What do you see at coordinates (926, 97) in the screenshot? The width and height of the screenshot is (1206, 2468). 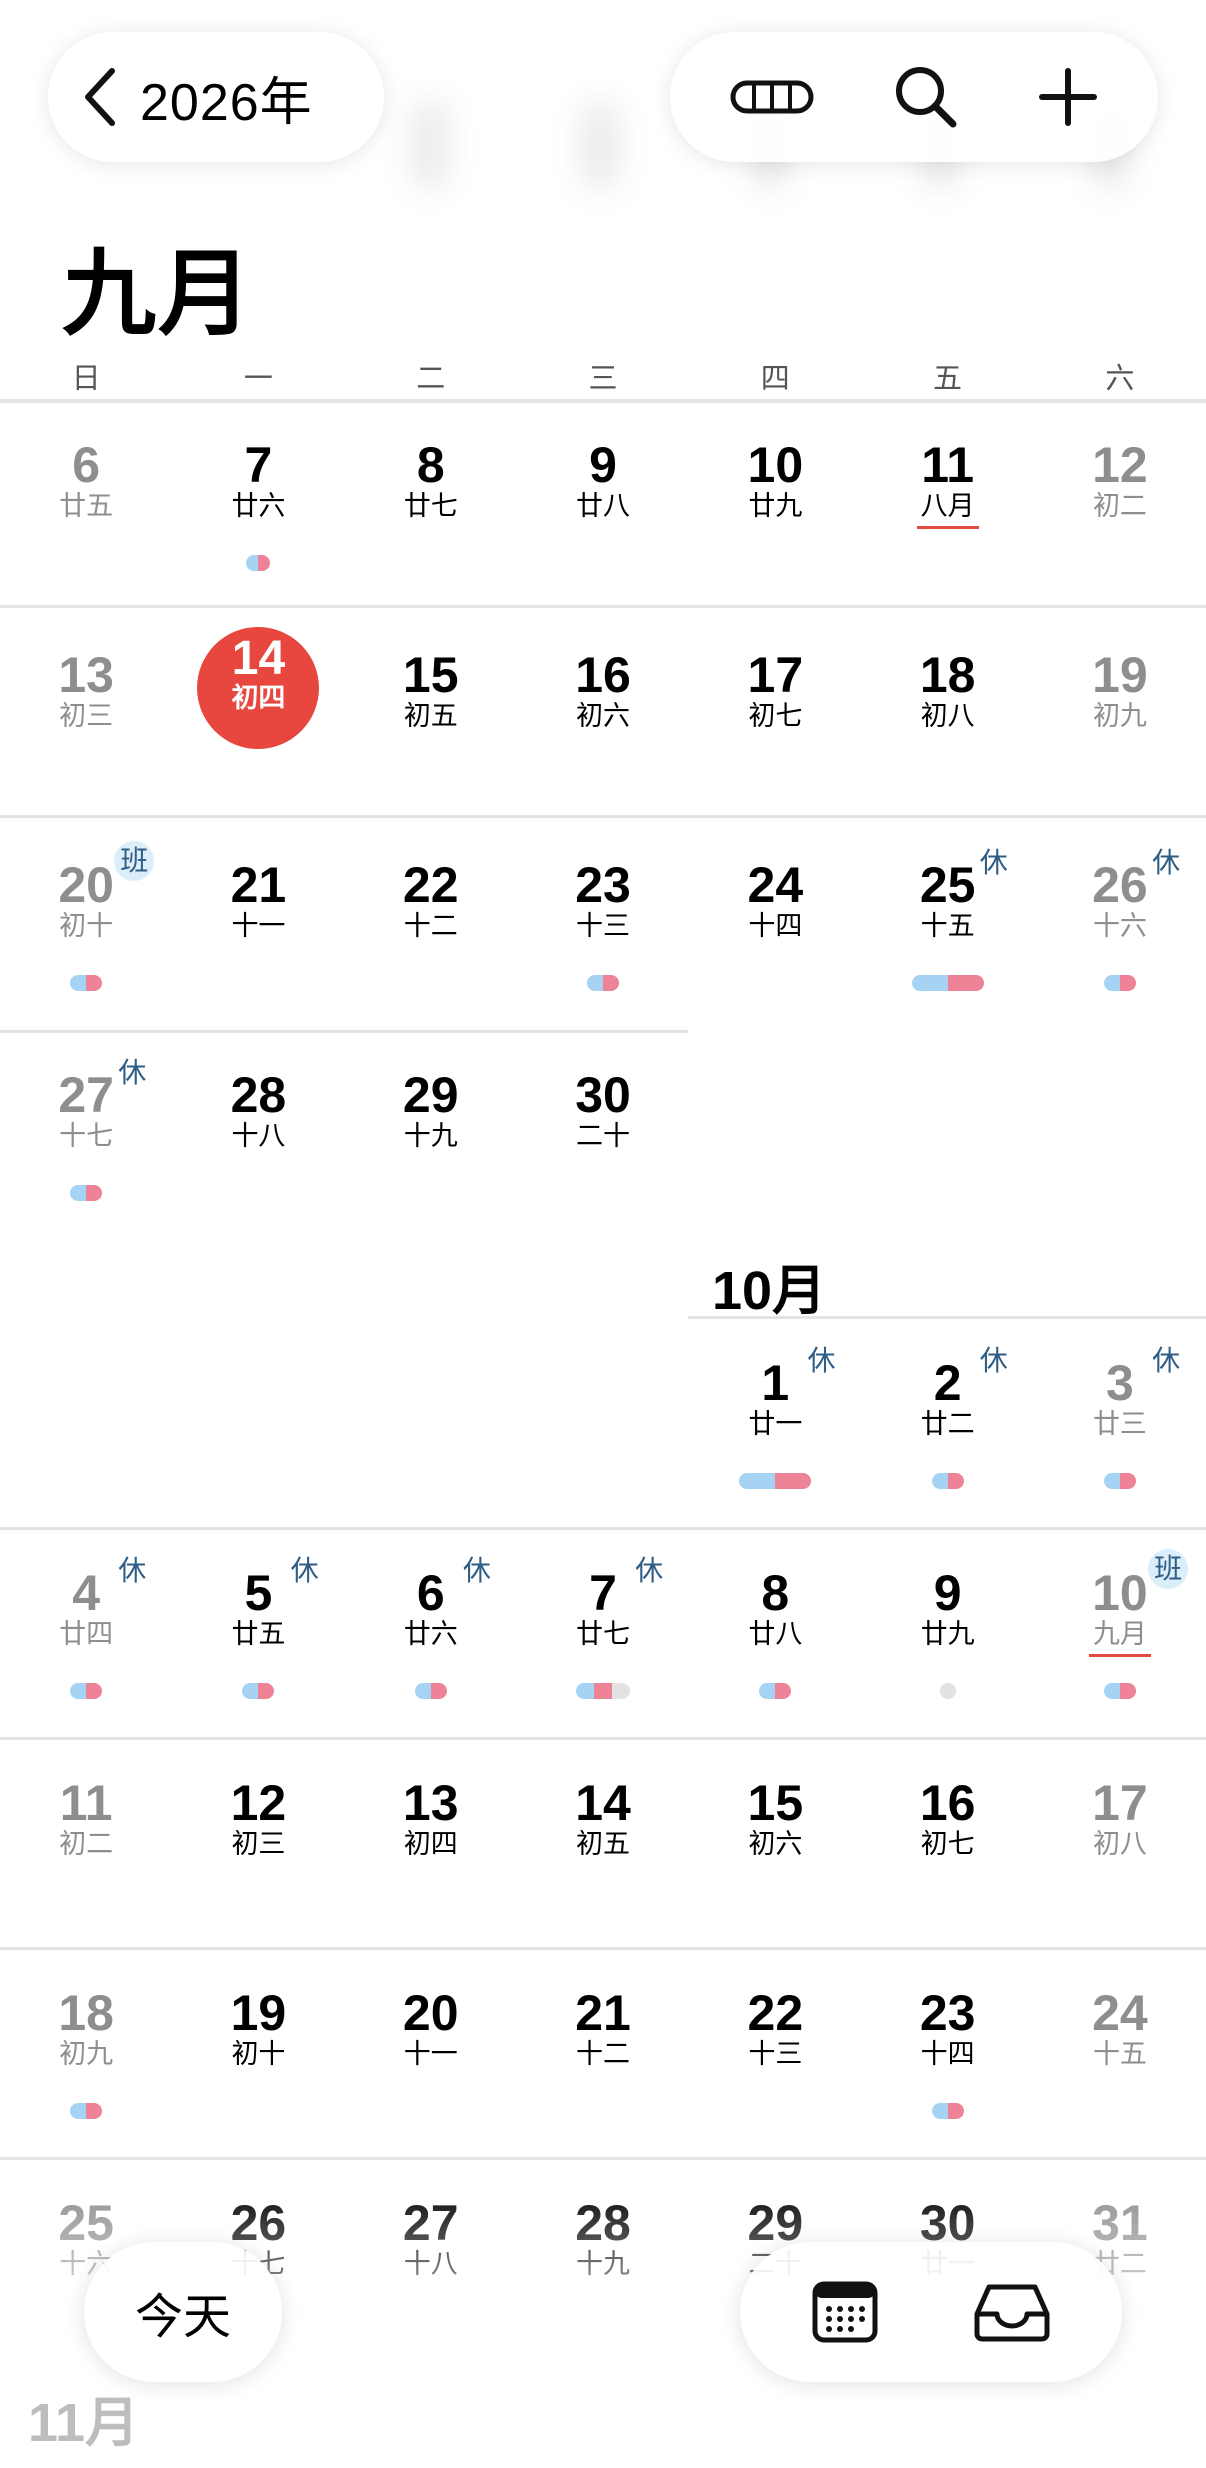 I see `search-icon` at bounding box center [926, 97].